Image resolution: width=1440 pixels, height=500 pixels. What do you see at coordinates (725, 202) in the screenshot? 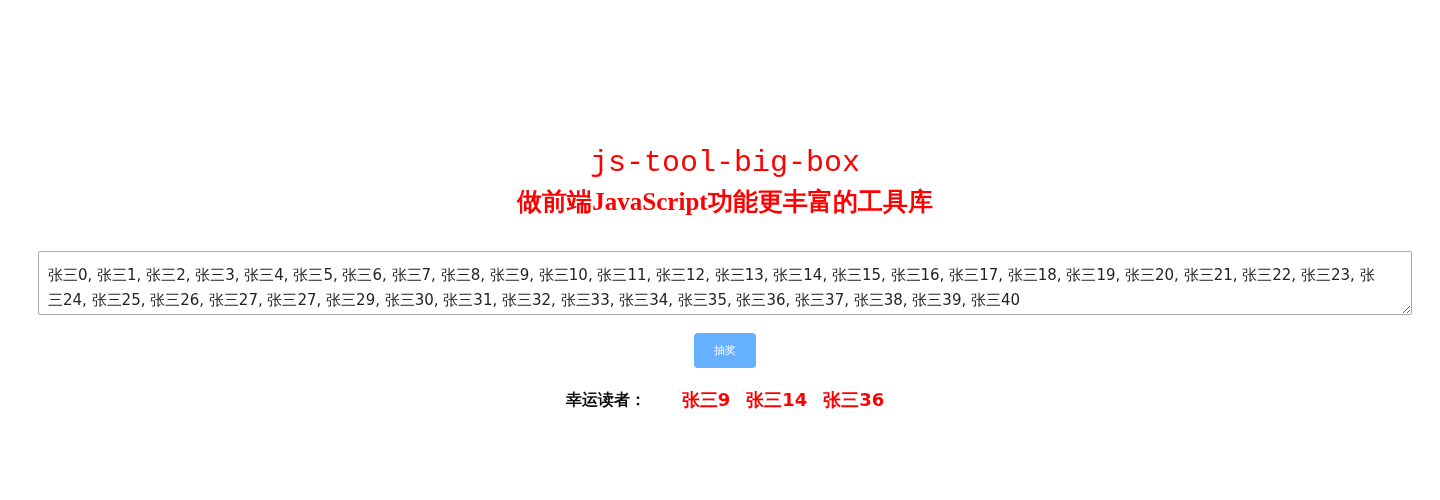
I see `page-subtitle: 做前端JavaScript功能更丰富的工具库` at bounding box center [725, 202].